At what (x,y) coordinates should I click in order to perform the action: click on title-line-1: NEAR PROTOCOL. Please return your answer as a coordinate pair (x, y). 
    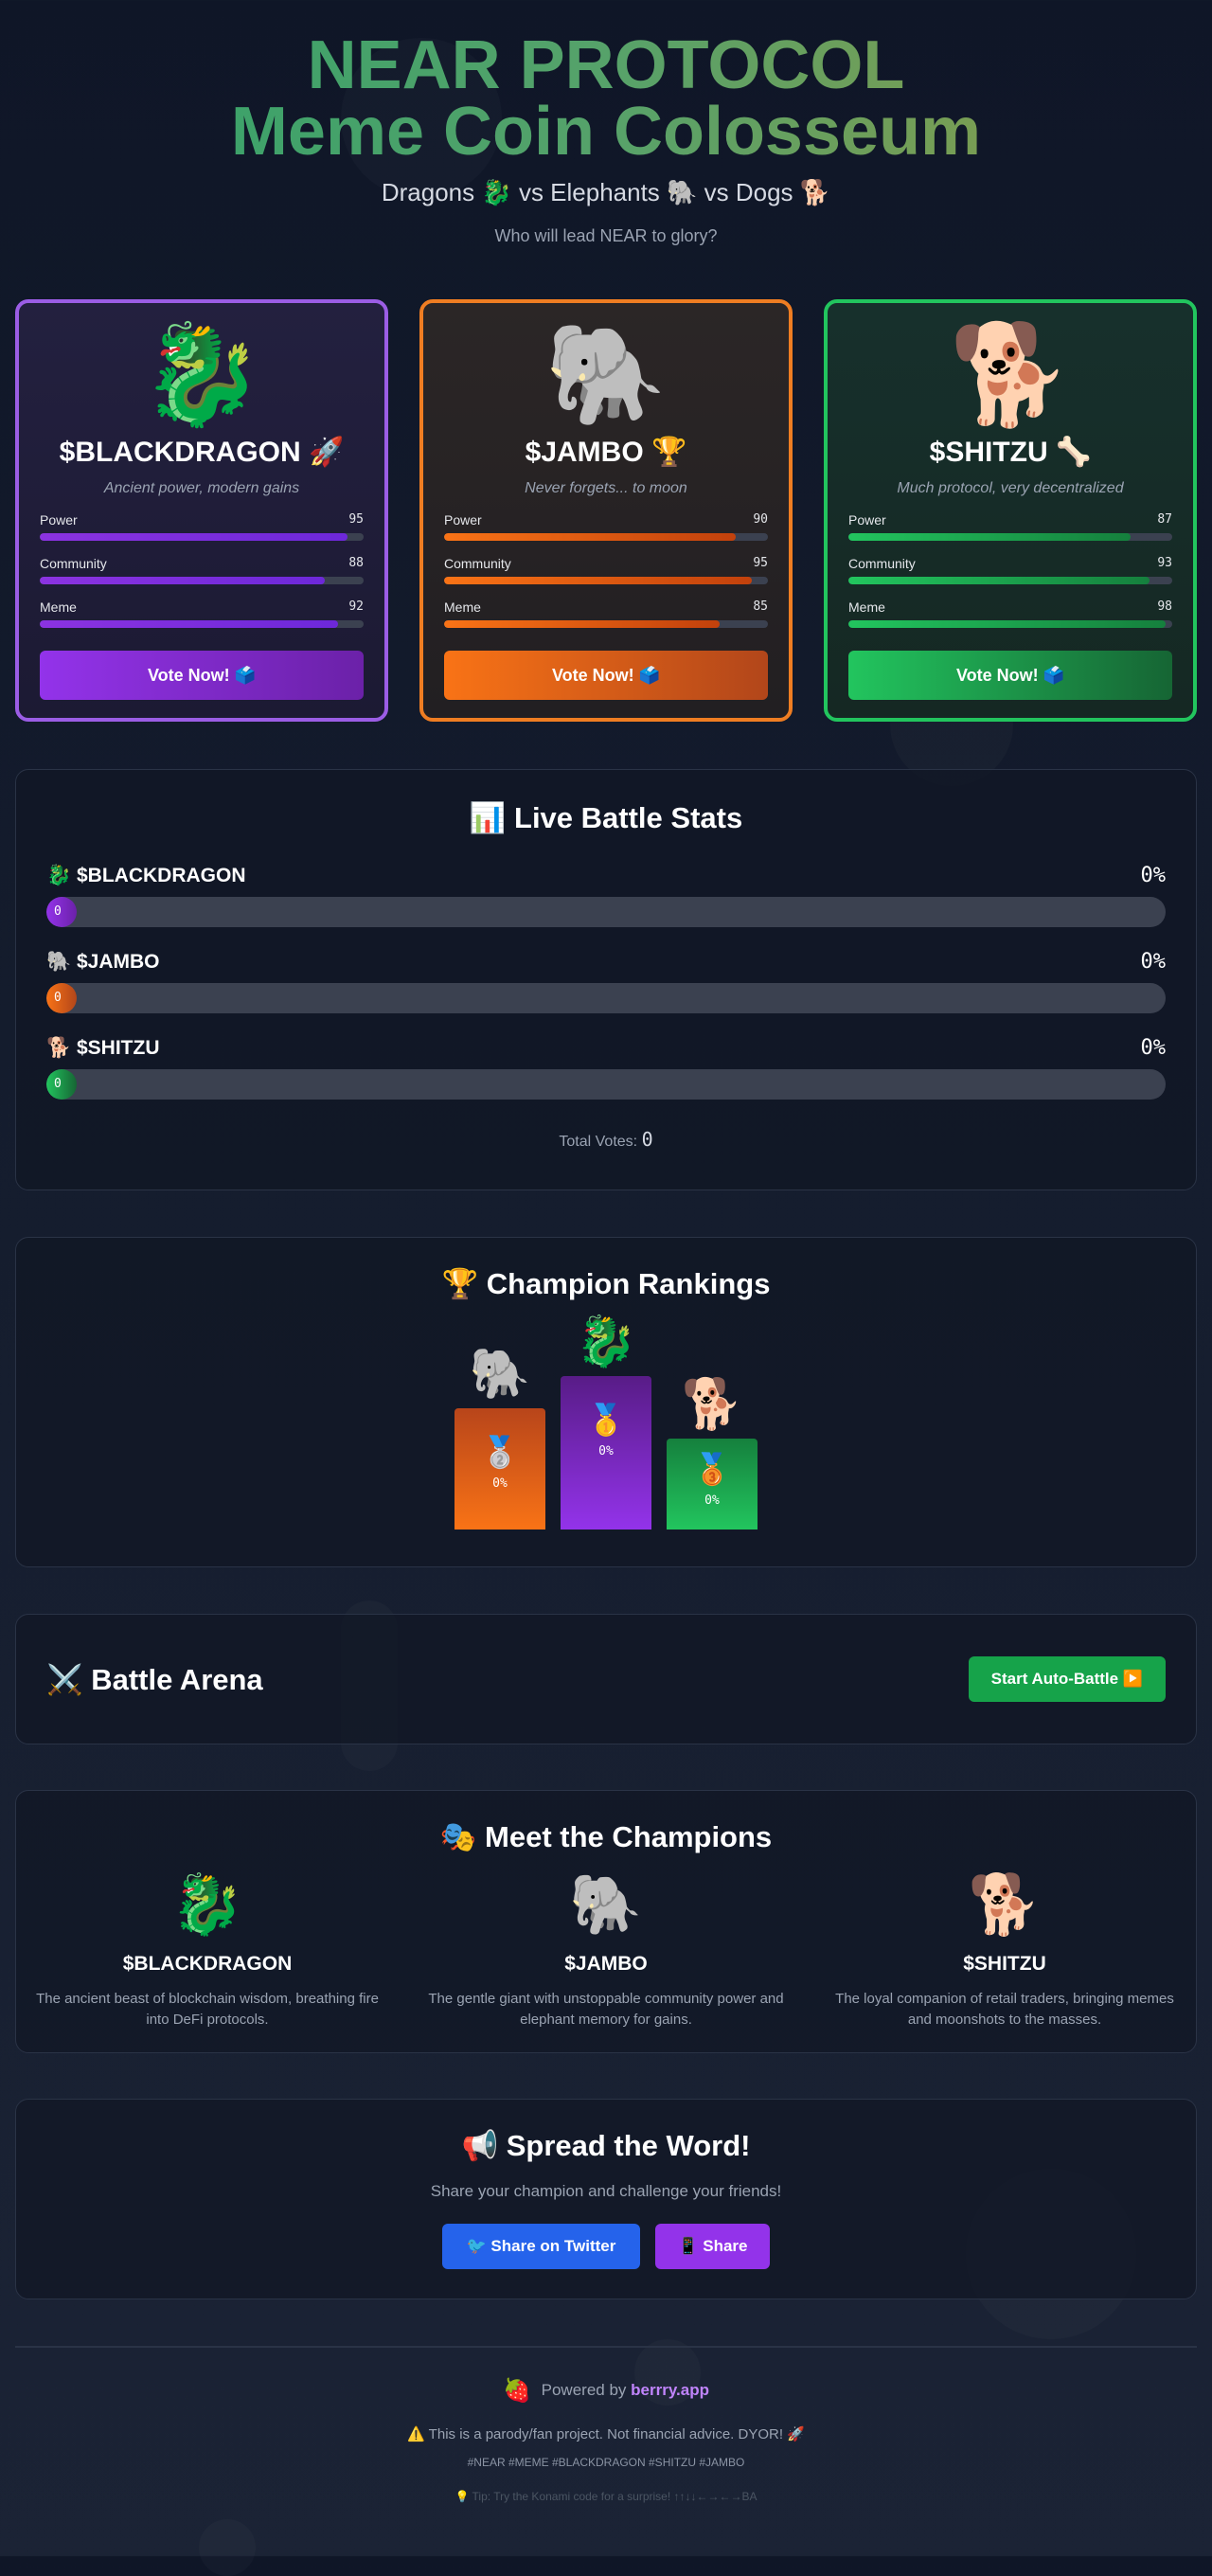
    Looking at the image, I should click on (606, 65).